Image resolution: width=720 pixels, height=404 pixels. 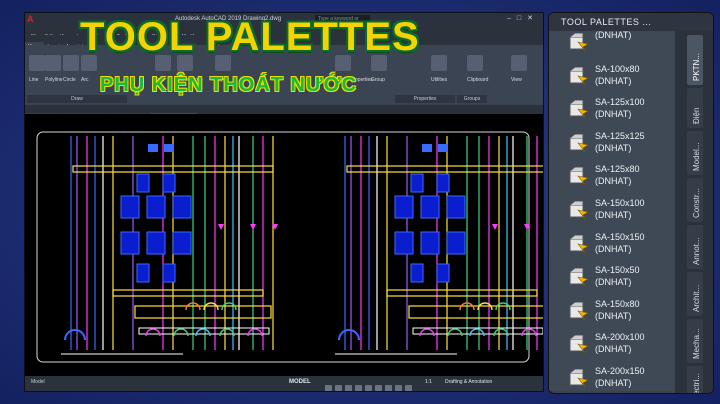 What do you see at coordinates (612, 377) in the screenshot?
I see `palette-tool-item: SA-200x150 (DNHAT)` at bounding box center [612, 377].